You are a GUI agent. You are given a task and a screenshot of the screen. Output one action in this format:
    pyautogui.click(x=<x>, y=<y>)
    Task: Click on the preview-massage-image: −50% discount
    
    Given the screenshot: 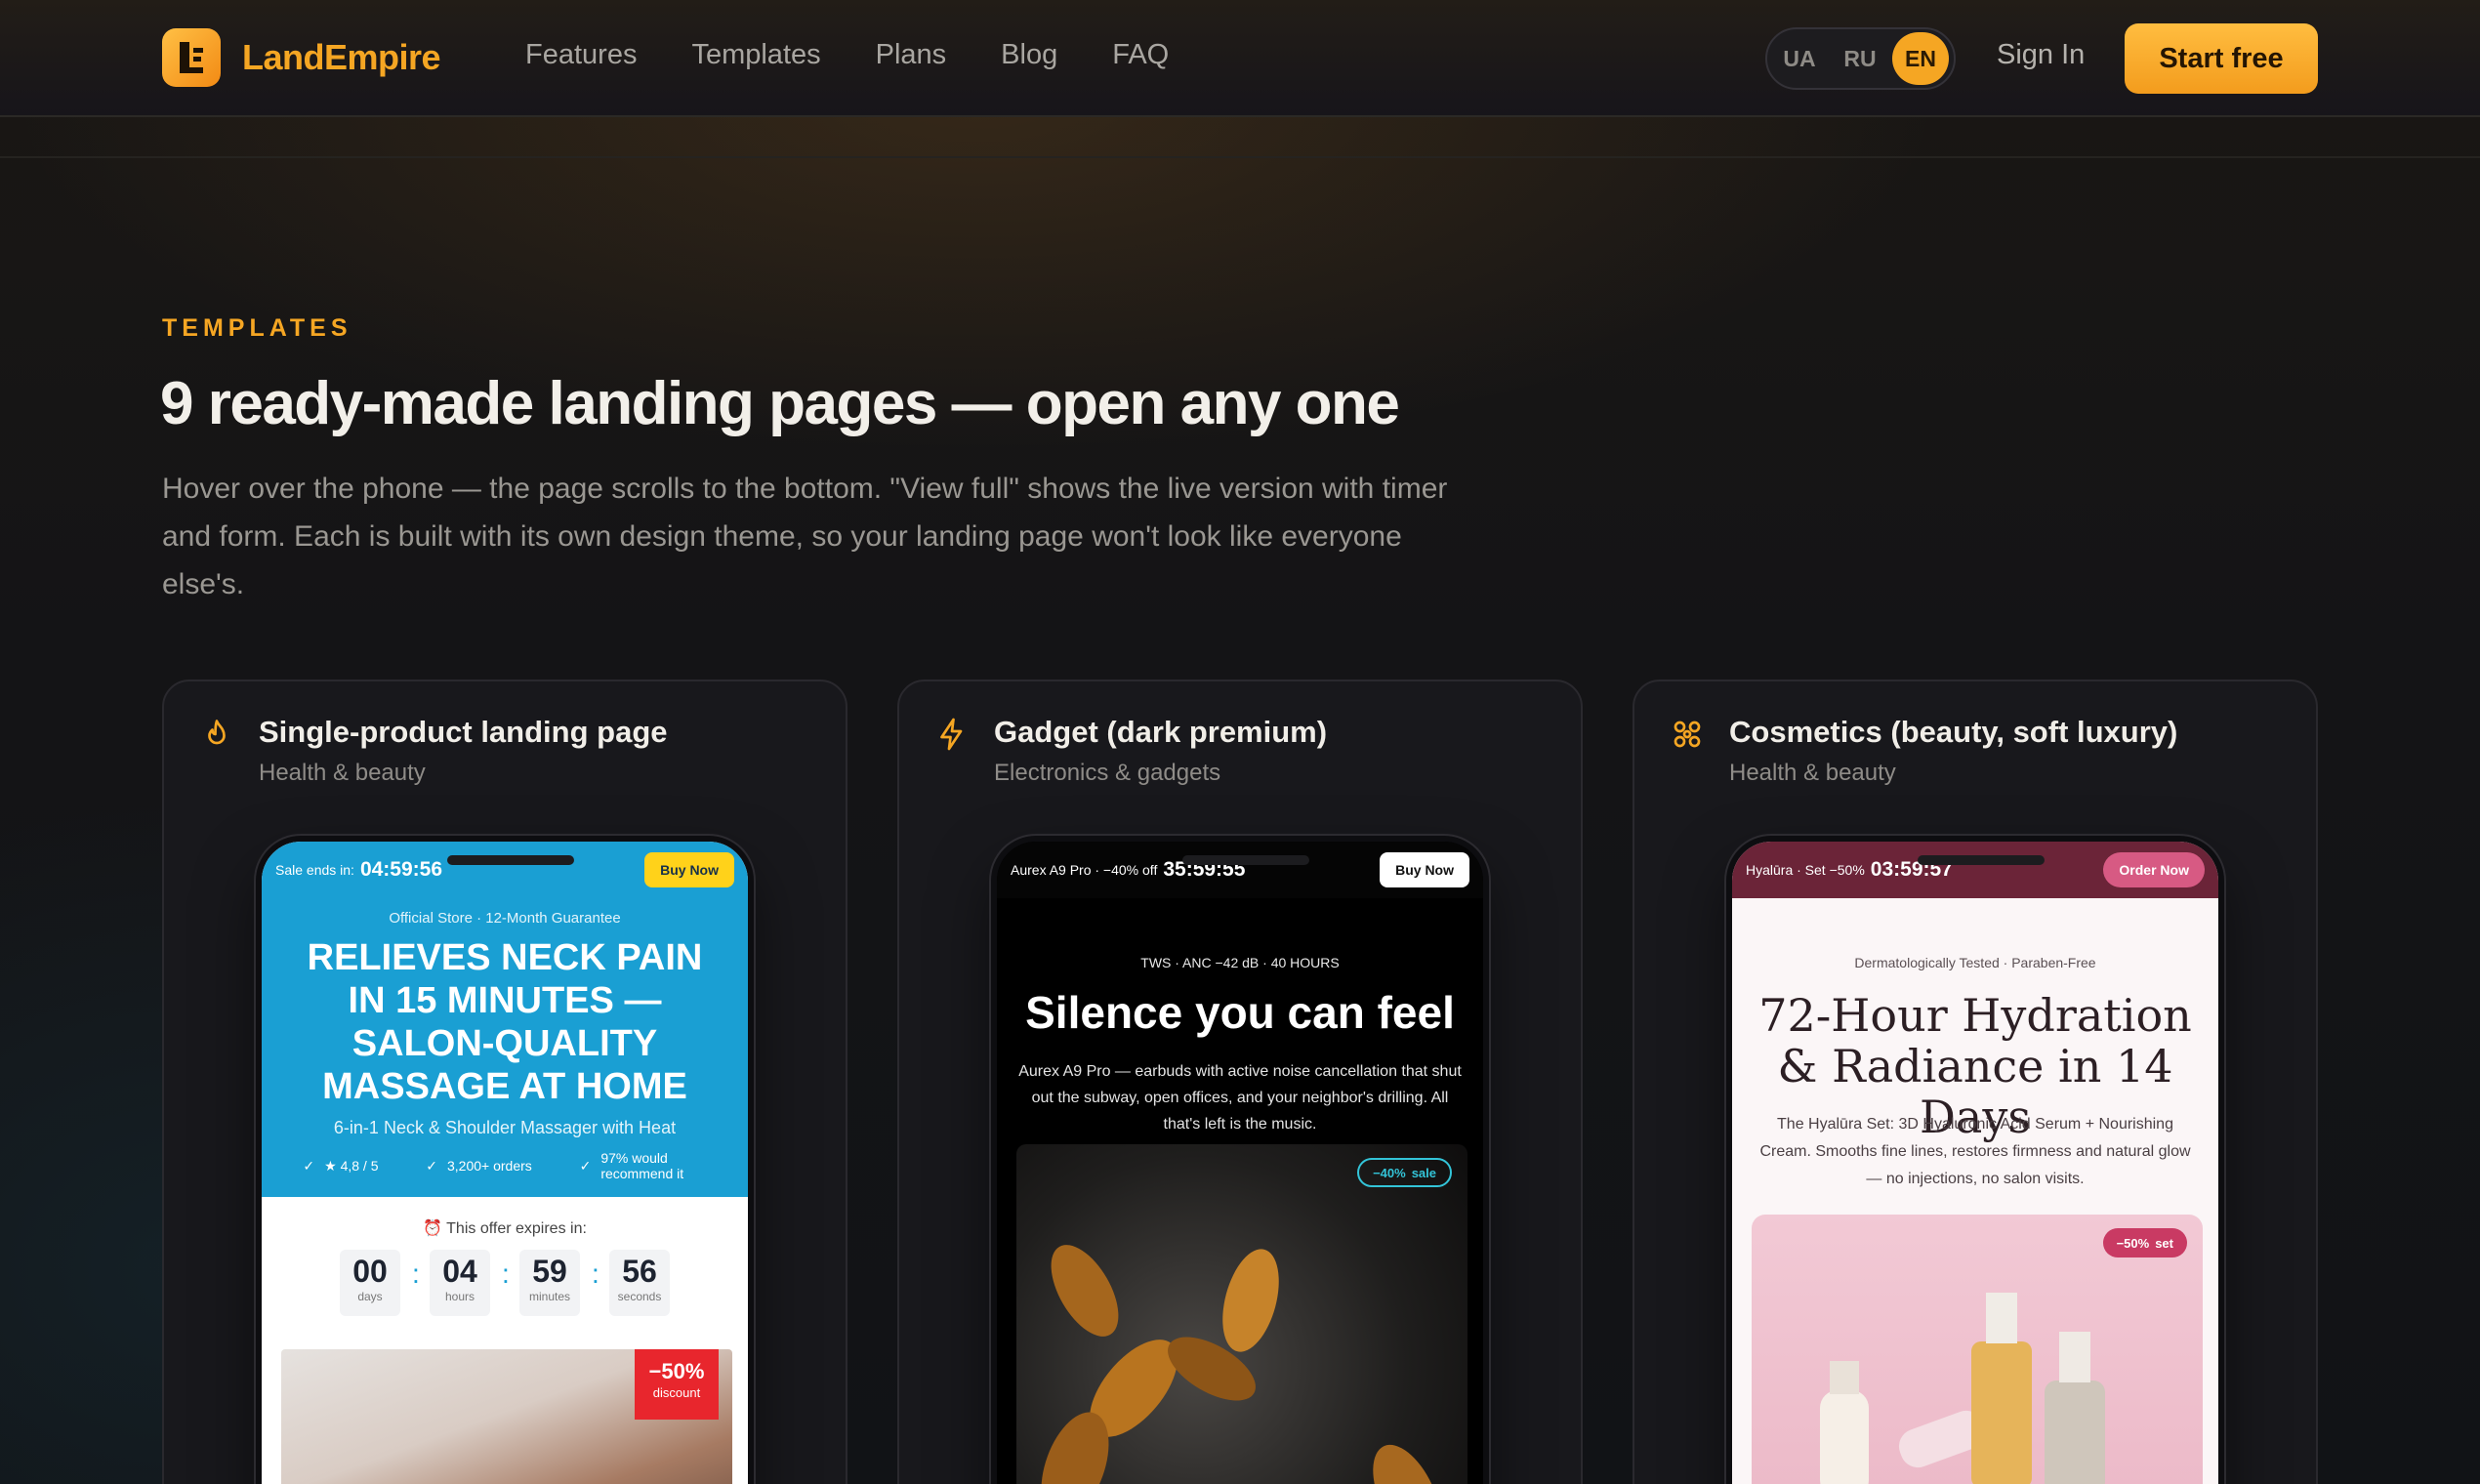 What is the action you would take?
    pyautogui.click(x=506, y=1417)
    